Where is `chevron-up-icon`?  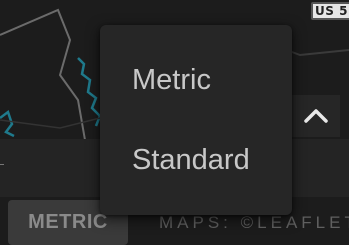 chevron-up-icon is located at coordinates (316, 116).